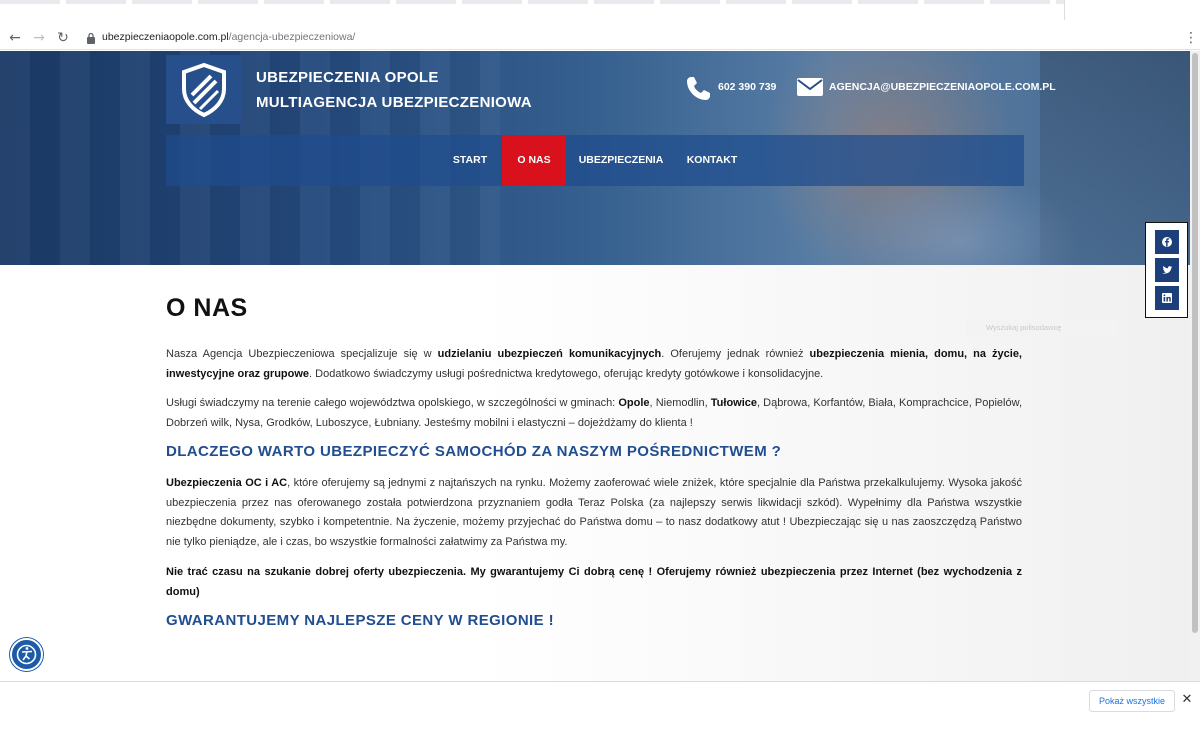 The height and width of the screenshot is (750, 1200). I want to click on lock-icon, so click(91, 38).